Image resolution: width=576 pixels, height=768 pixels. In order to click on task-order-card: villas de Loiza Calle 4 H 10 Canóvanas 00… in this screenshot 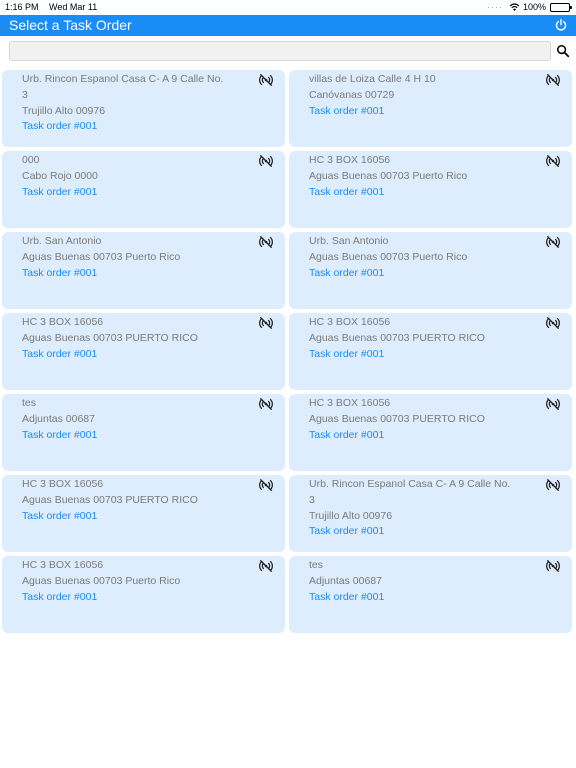, I will do `click(430, 108)`.